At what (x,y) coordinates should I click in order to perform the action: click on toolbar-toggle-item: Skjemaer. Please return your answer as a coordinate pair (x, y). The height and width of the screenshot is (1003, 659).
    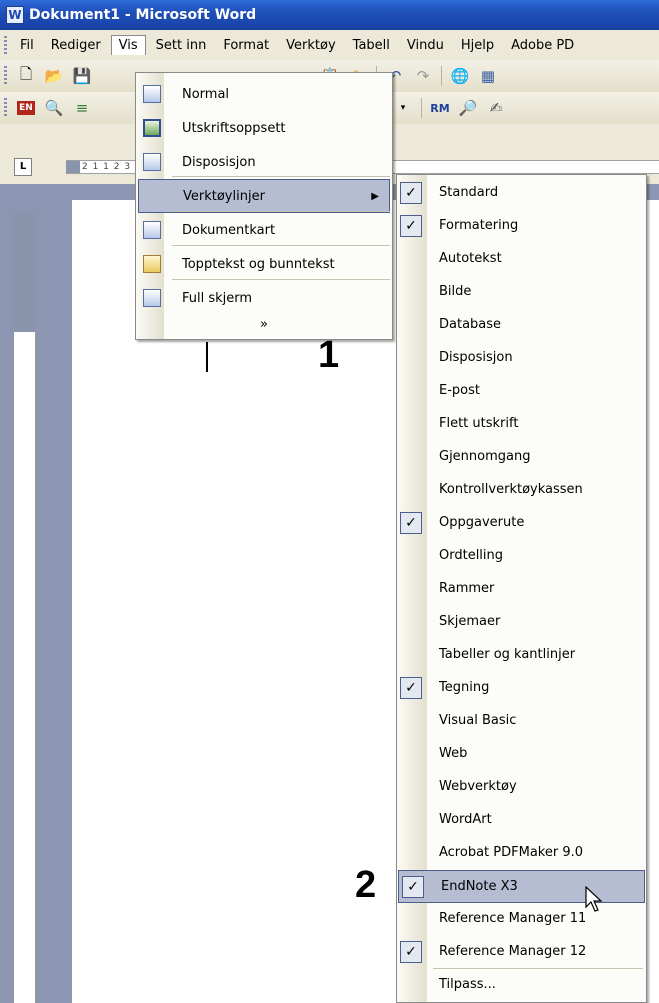
    Looking at the image, I should click on (521, 622).